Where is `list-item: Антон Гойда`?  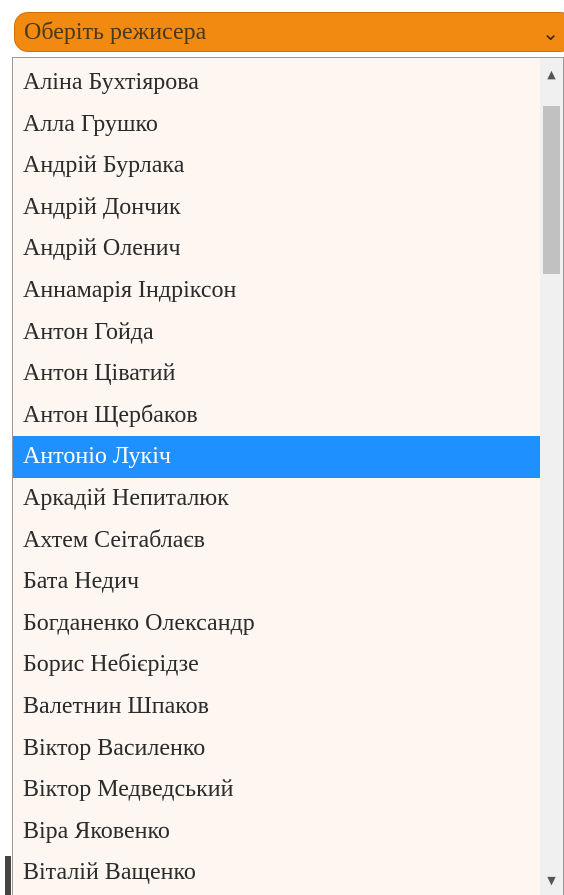 list-item: Антон Гойда is located at coordinates (277, 333).